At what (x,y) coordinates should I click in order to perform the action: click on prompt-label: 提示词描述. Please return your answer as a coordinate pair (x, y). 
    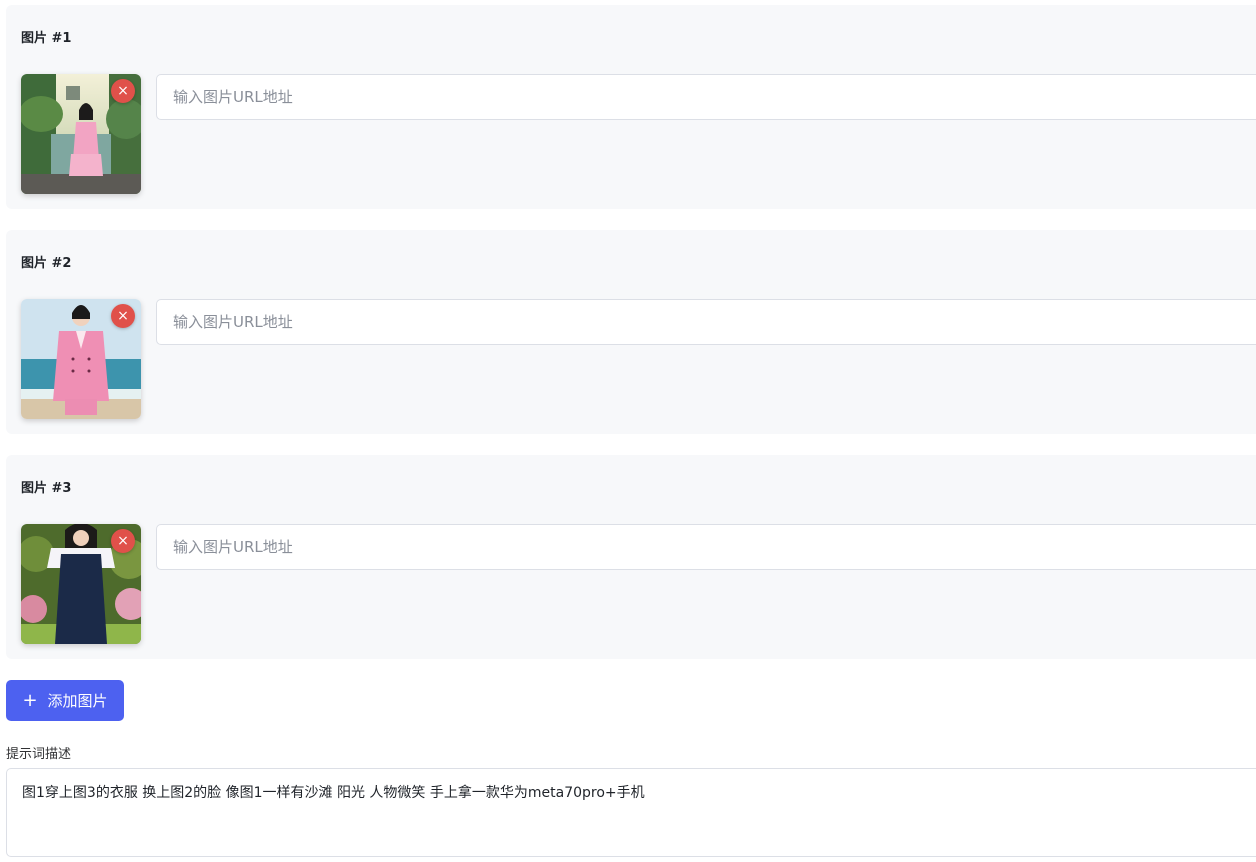
    Looking at the image, I should click on (39, 754).